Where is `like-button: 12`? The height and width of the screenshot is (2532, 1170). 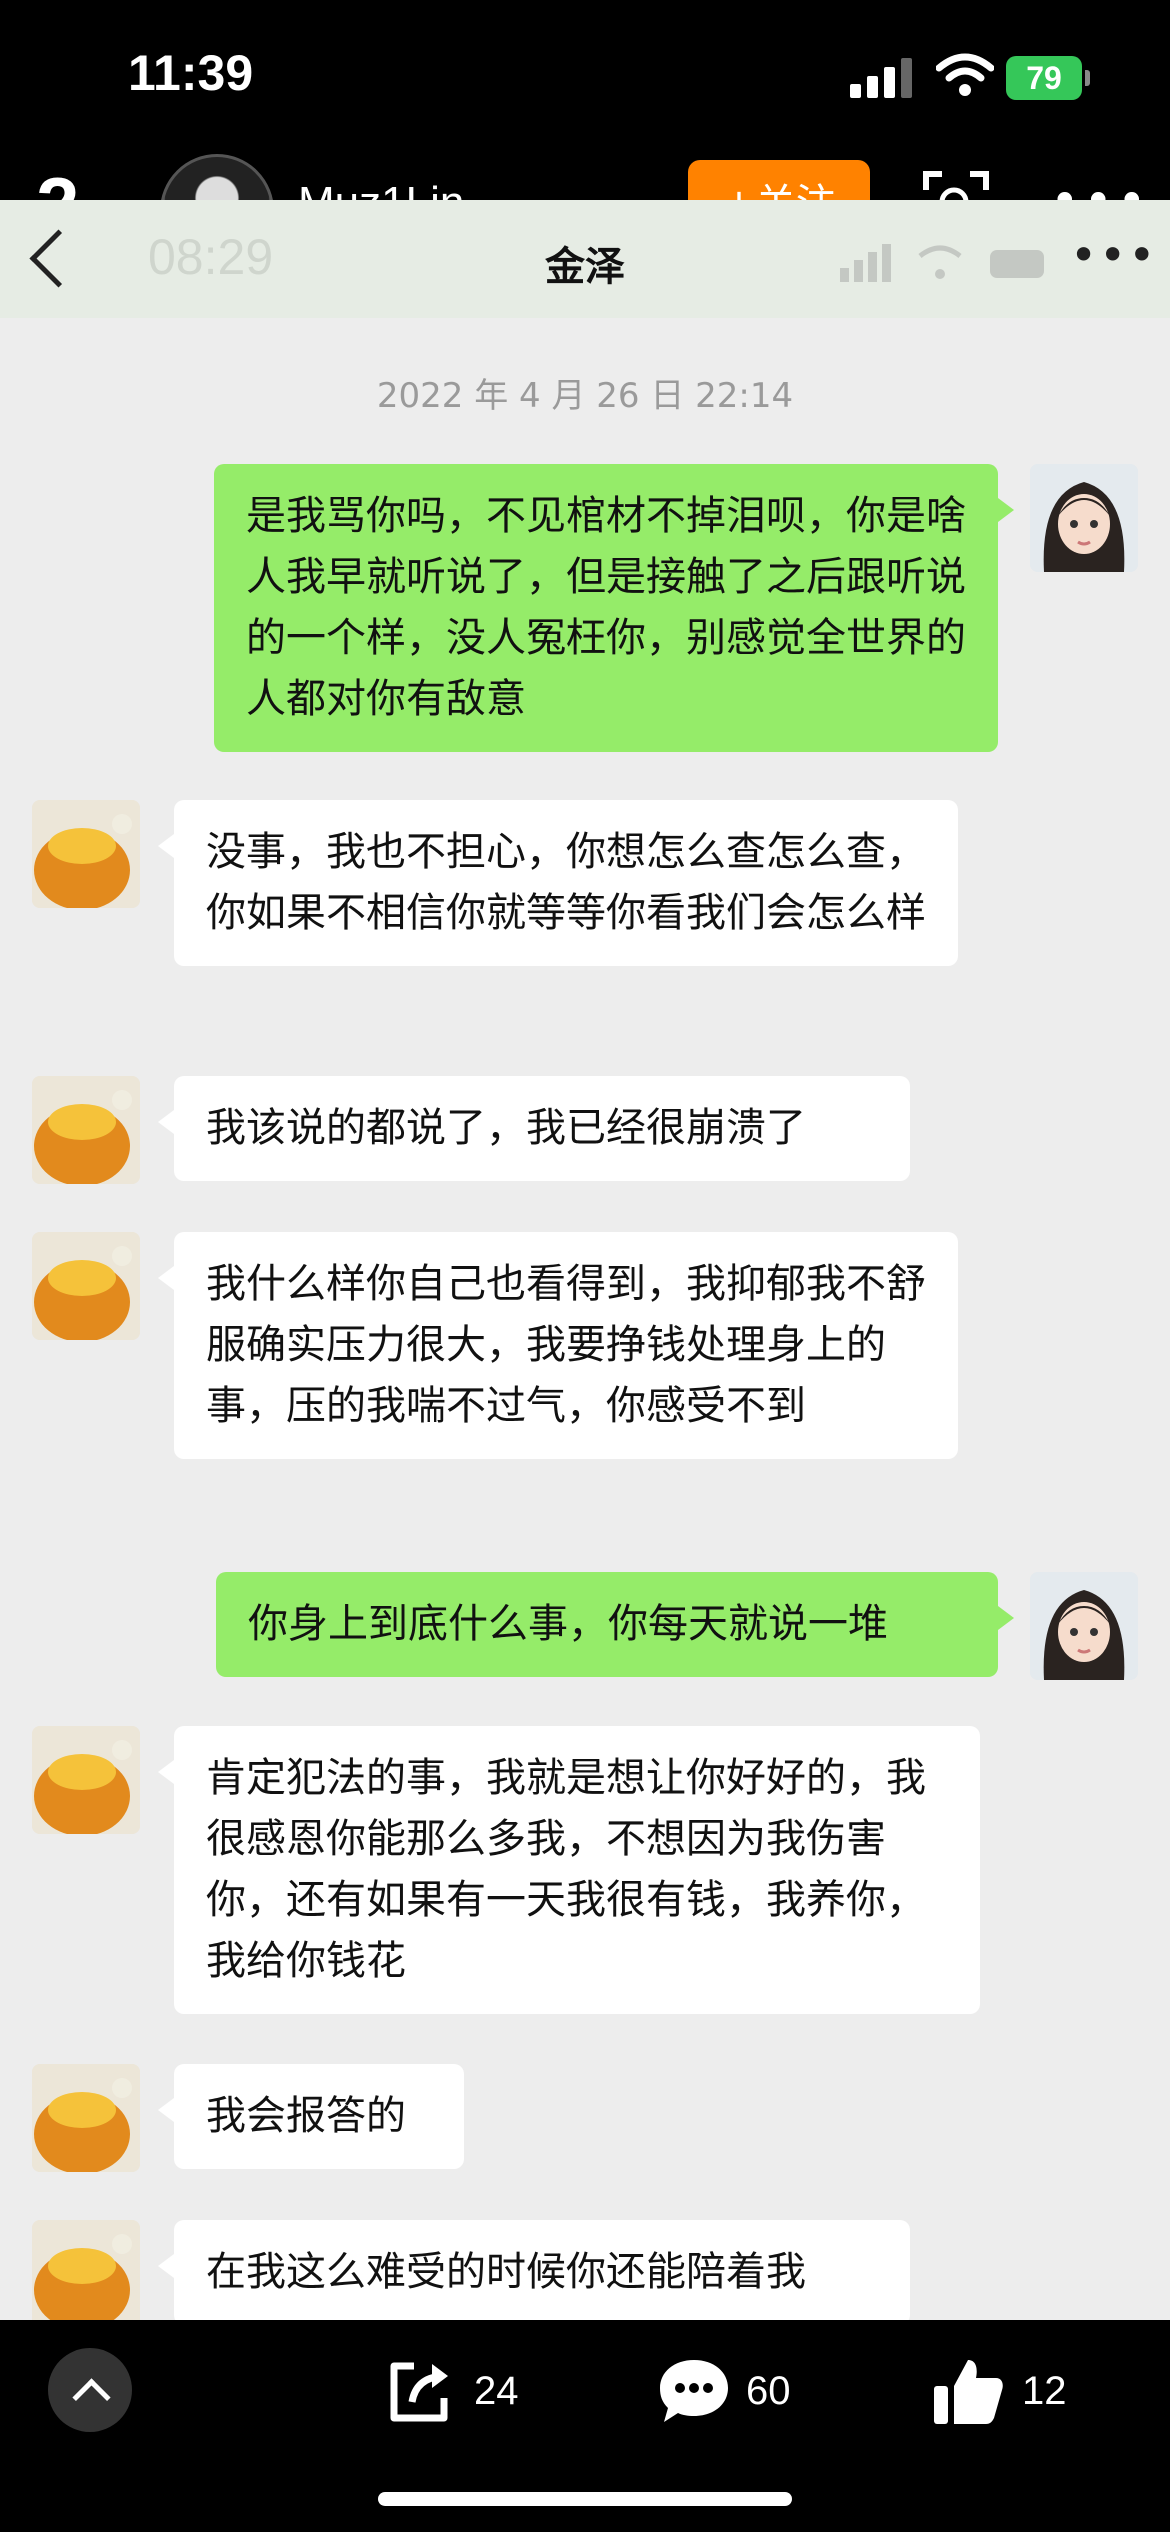 like-button: 12 is located at coordinates (1012, 2391).